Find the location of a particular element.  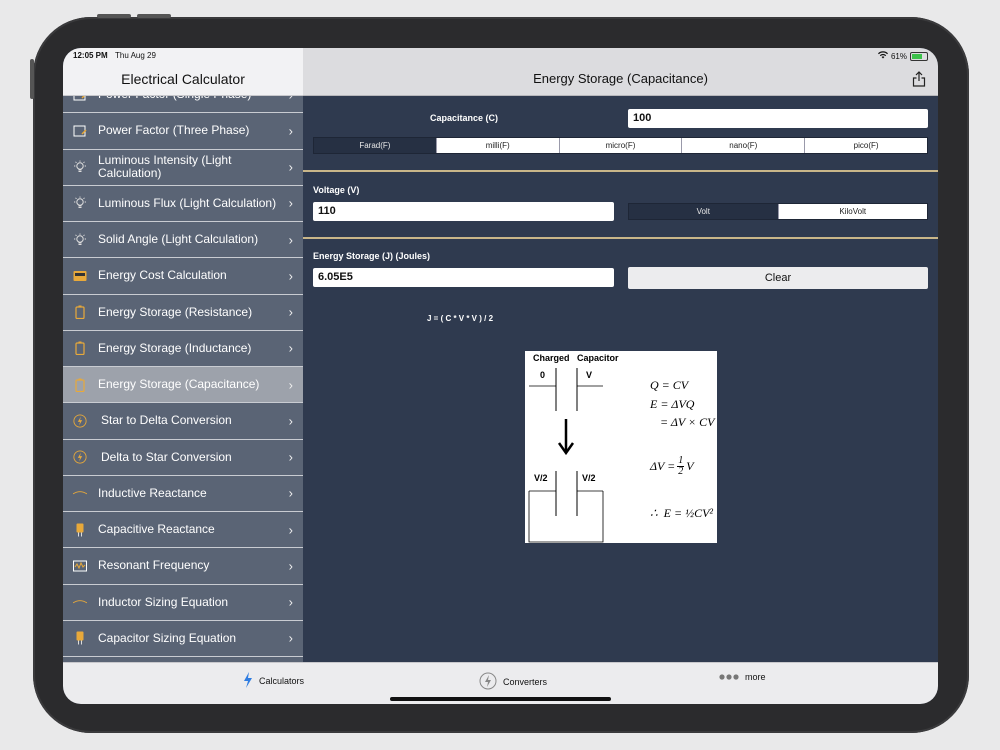

segment-option: Volt is located at coordinates (703, 211).